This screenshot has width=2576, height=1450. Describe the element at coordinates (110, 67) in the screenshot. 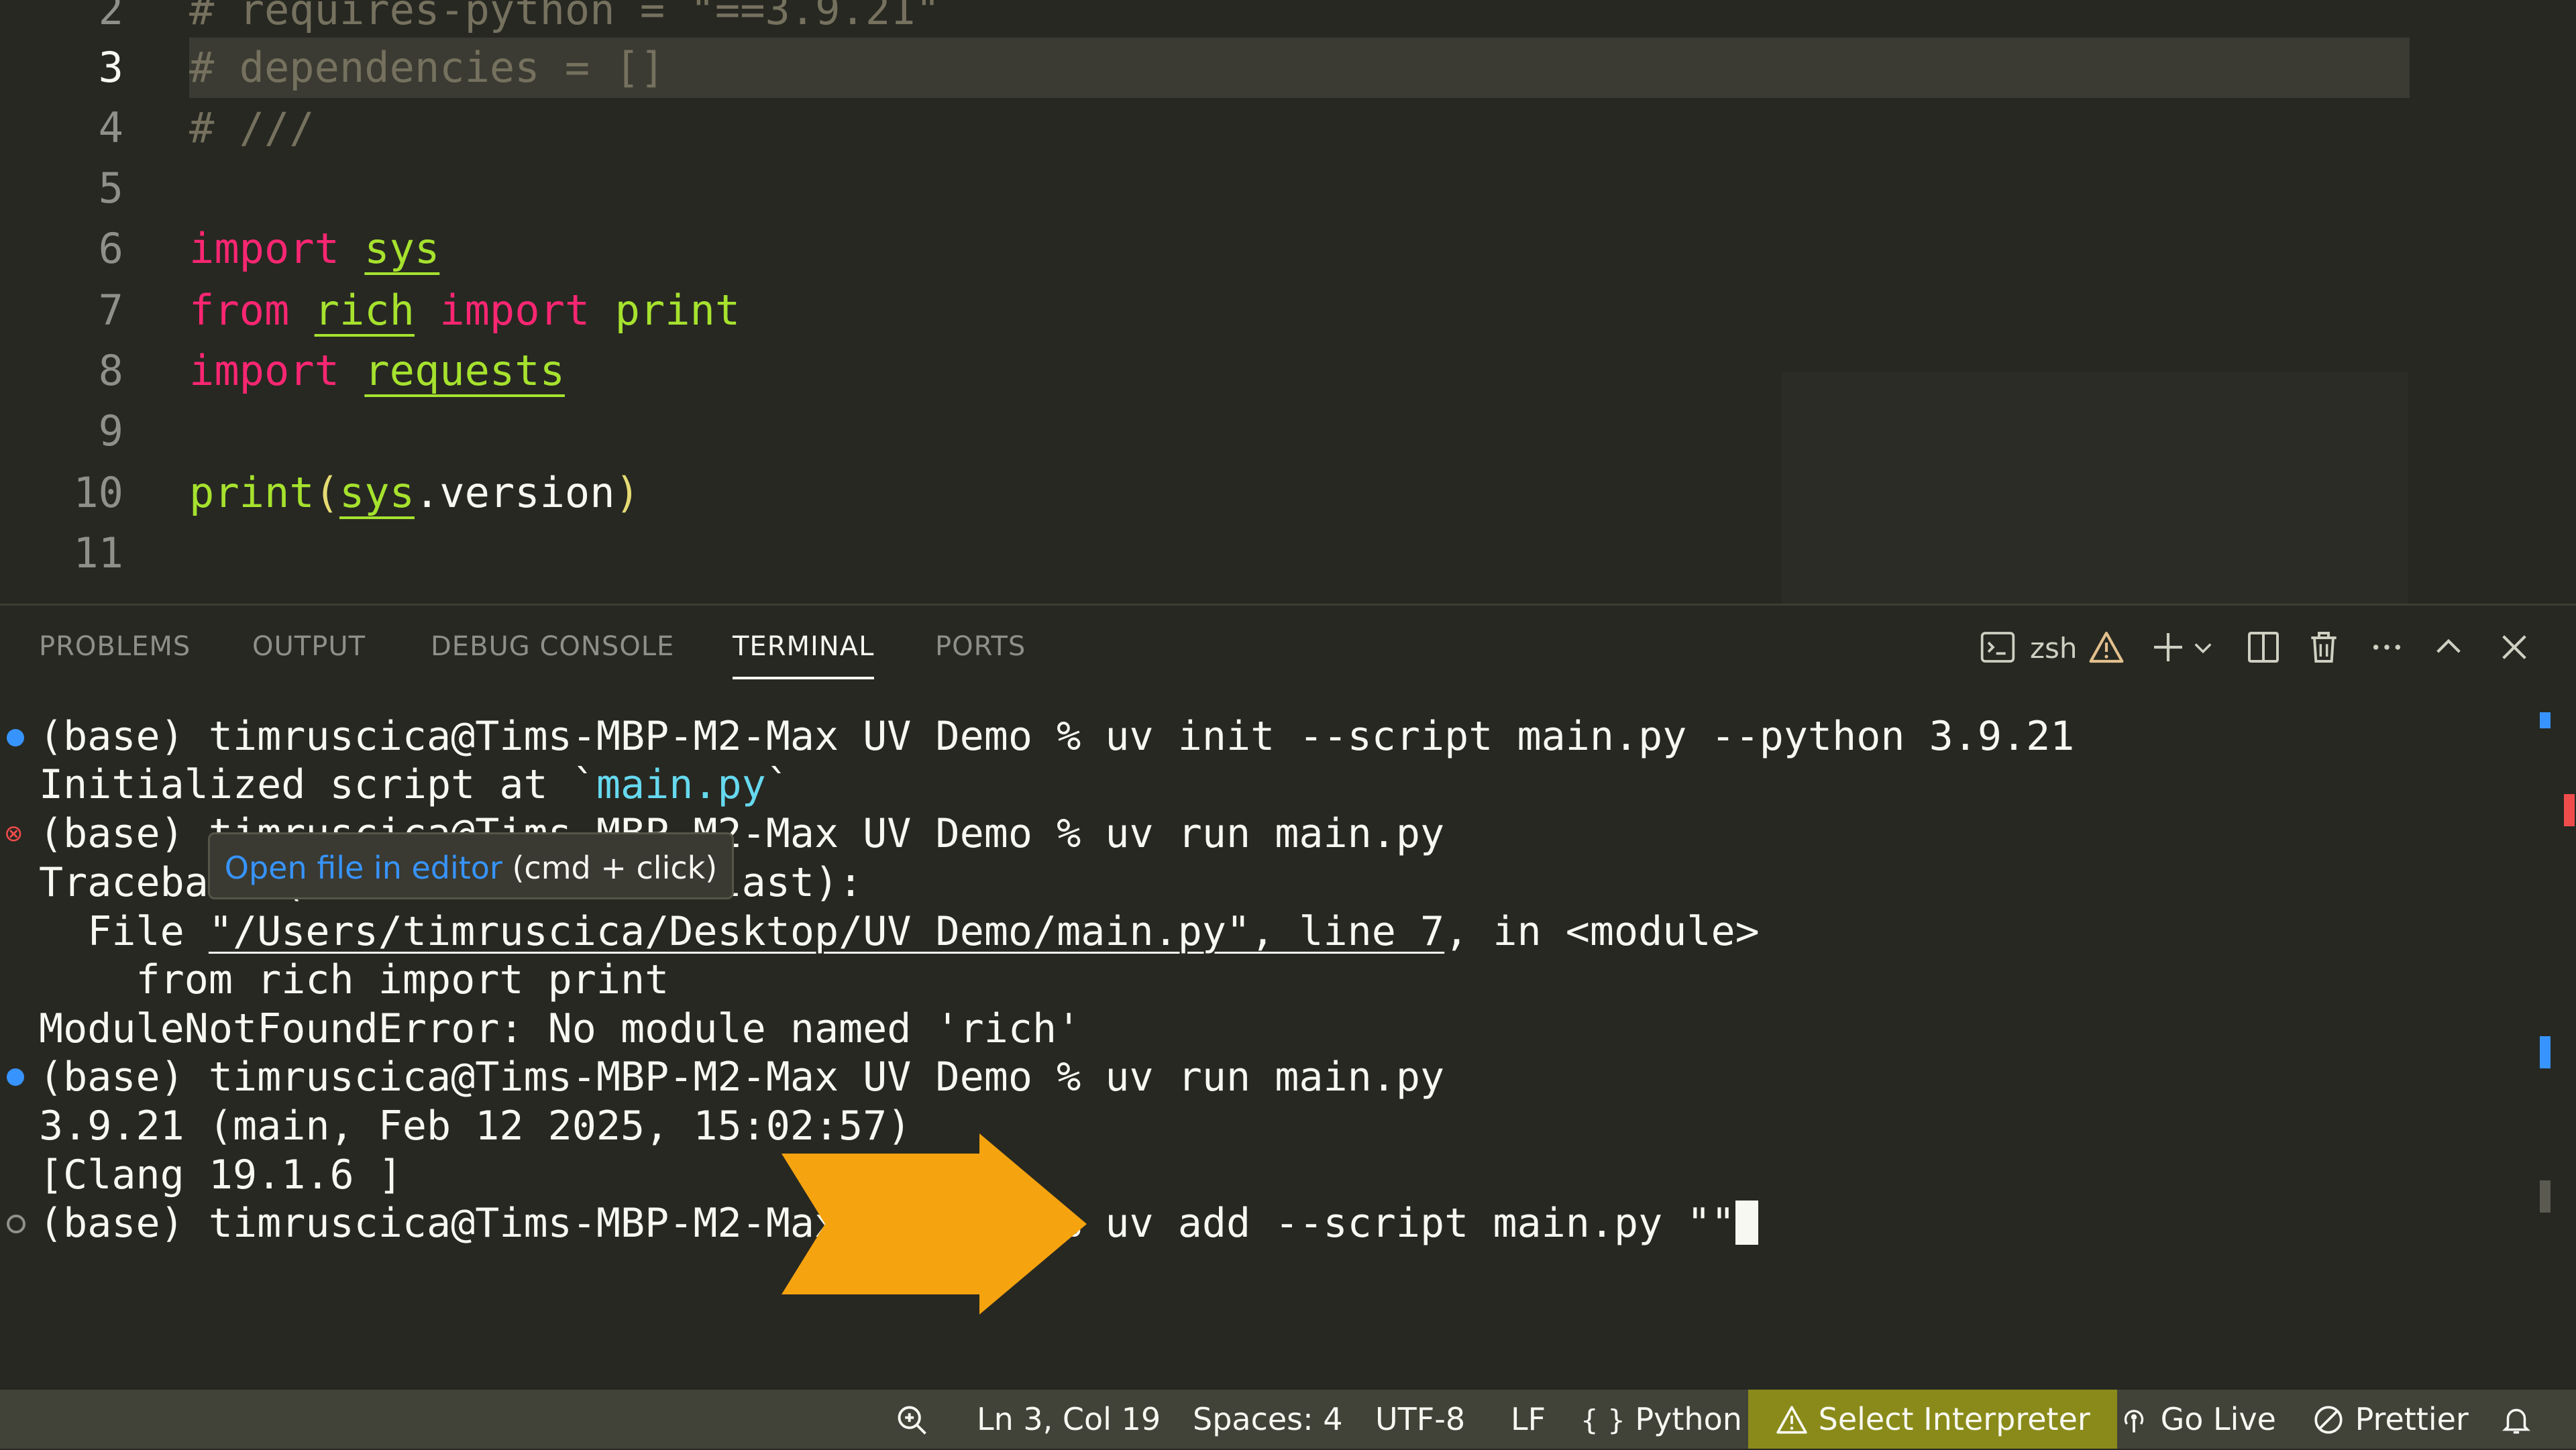

I see `line-number: 3` at that location.